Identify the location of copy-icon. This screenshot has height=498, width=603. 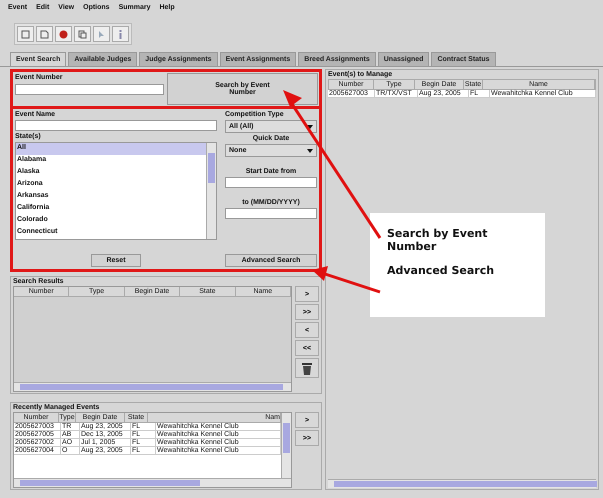
(82, 34).